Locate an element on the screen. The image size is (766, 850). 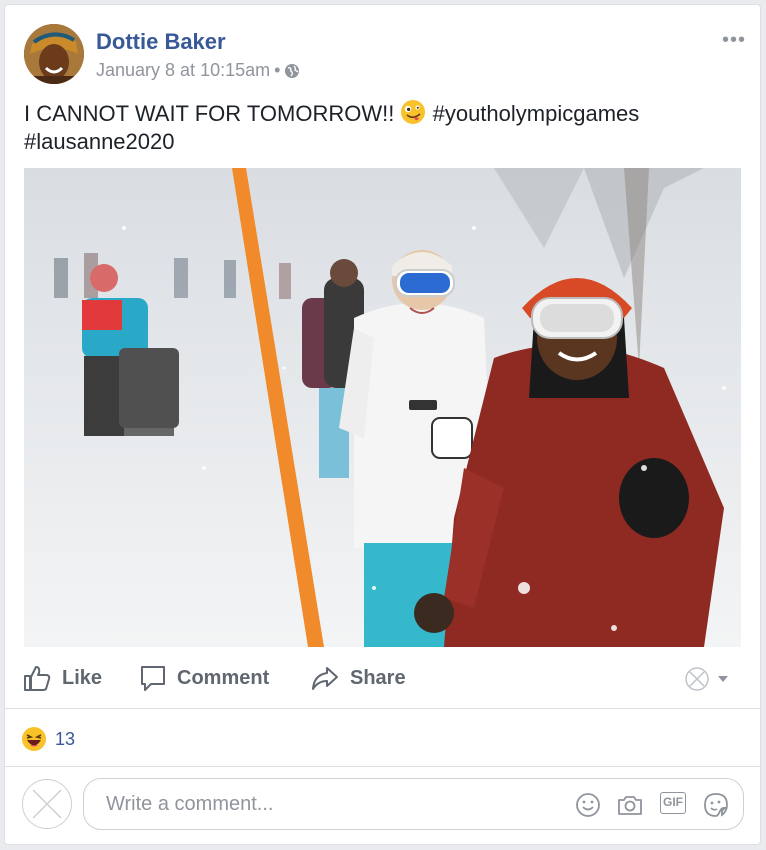
comment-input: Write a comment... GIF is located at coordinates (413, 804).